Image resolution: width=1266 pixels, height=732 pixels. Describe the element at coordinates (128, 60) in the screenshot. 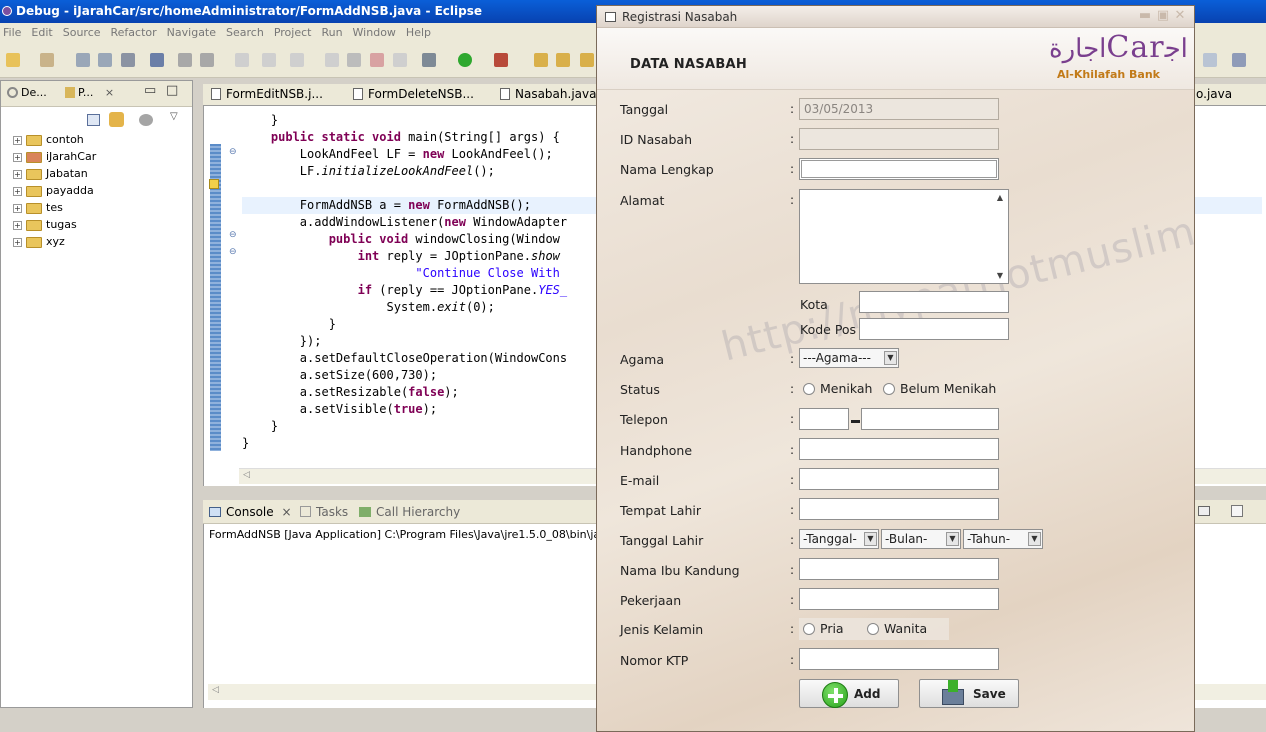

I see `print-icon` at that location.